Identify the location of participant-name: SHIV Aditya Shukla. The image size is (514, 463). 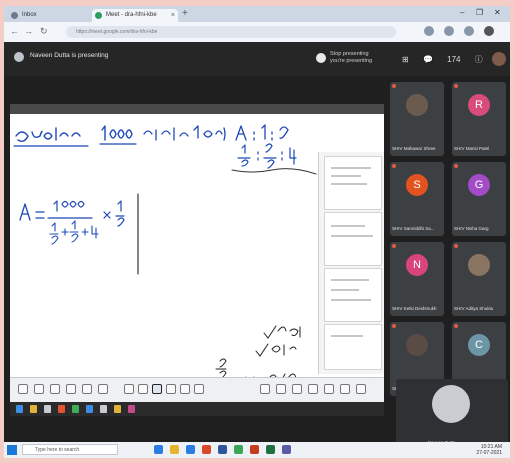
(474, 308).